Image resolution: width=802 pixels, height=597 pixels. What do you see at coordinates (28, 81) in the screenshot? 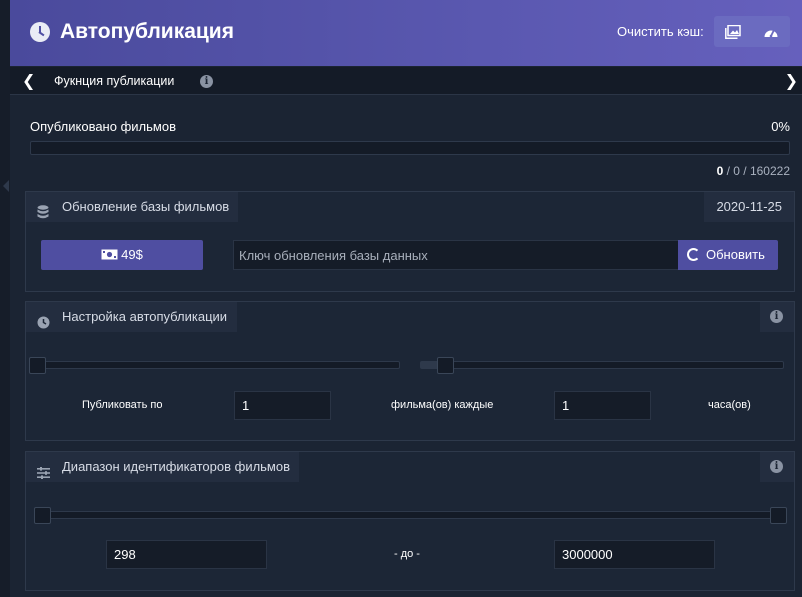
I see `chevron-left-icon: ❮` at bounding box center [28, 81].